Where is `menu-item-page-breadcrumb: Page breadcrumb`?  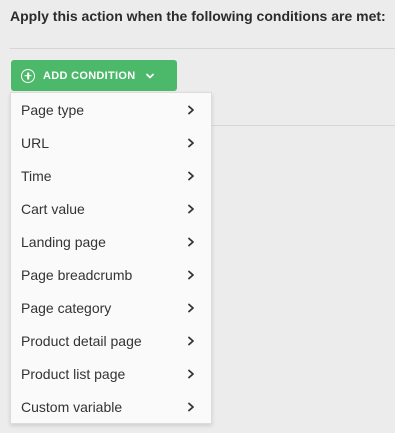 menu-item-page-breadcrumb: Page breadcrumb is located at coordinates (111, 274).